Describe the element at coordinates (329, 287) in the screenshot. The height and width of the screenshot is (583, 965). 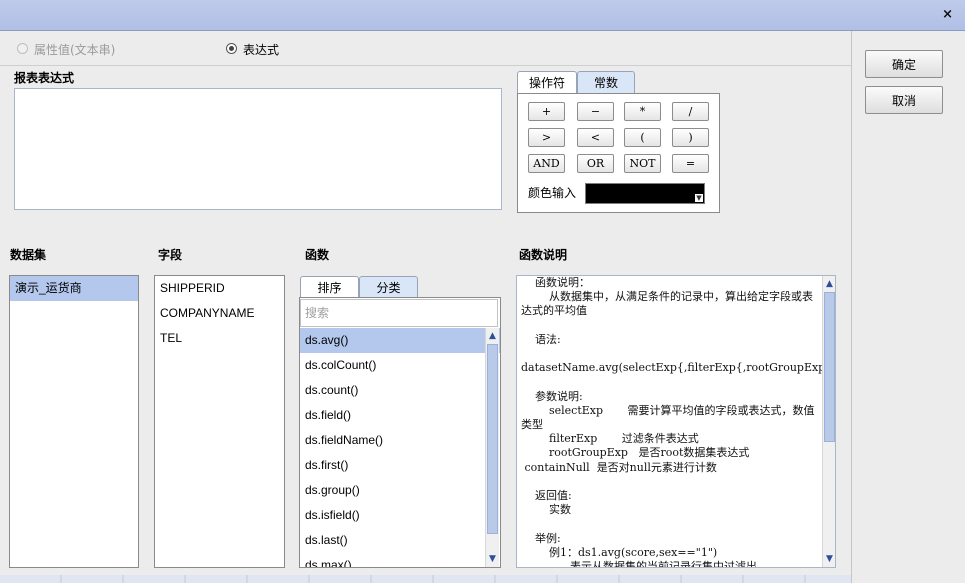
I see `tab-sort: 排序` at that location.